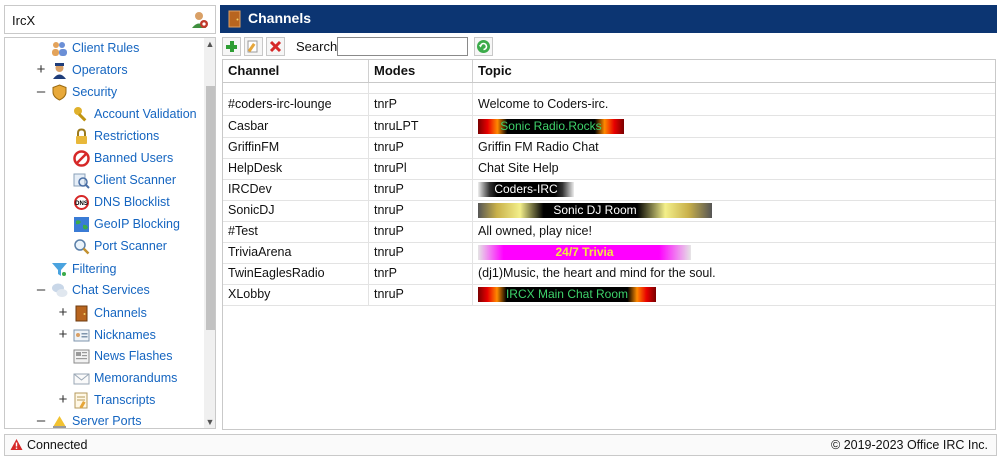  What do you see at coordinates (209, 422) in the screenshot?
I see `scroll-down-icon: ▼` at bounding box center [209, 422].